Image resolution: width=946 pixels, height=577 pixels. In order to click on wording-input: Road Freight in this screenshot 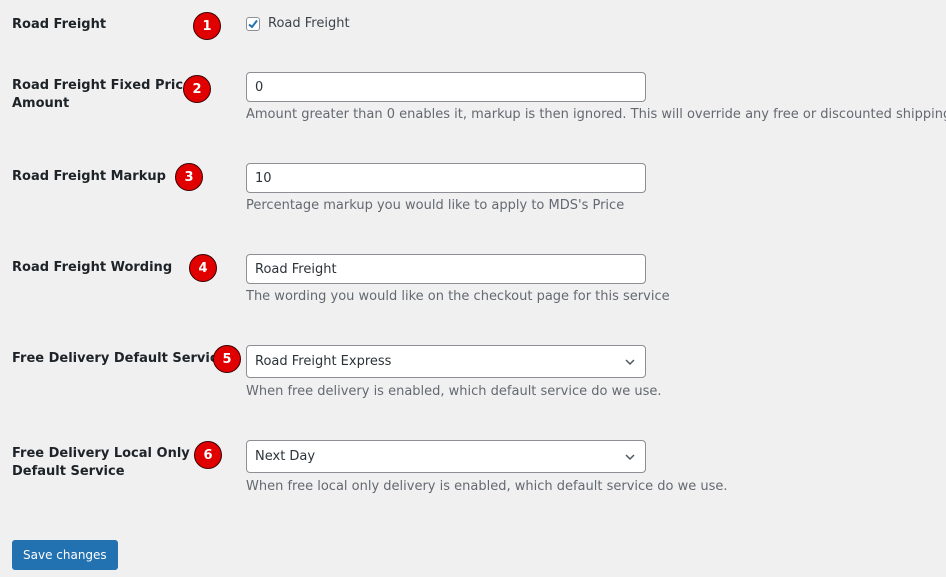, I will do `click(446, 269)`.